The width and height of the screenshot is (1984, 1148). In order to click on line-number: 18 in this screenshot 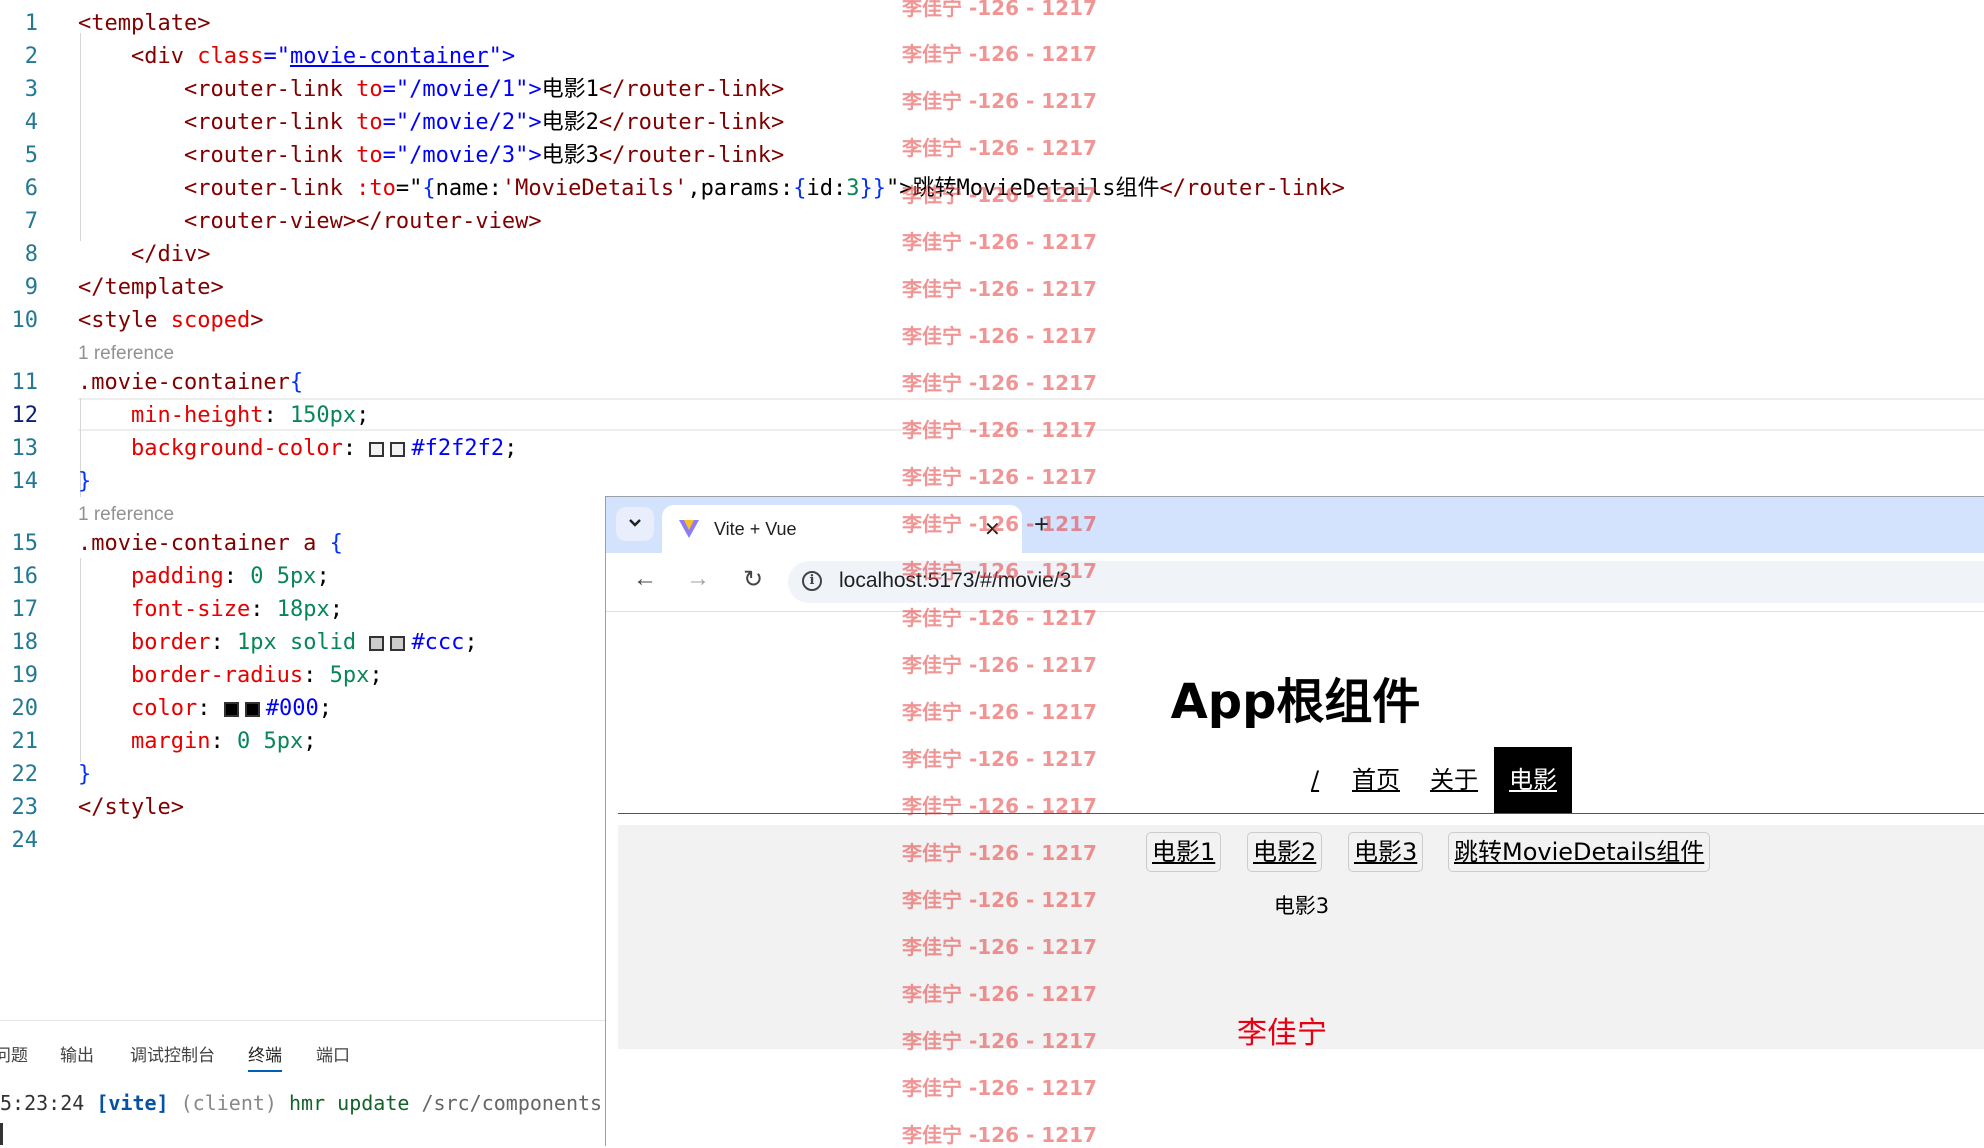, I will do `click(25, 642)`.